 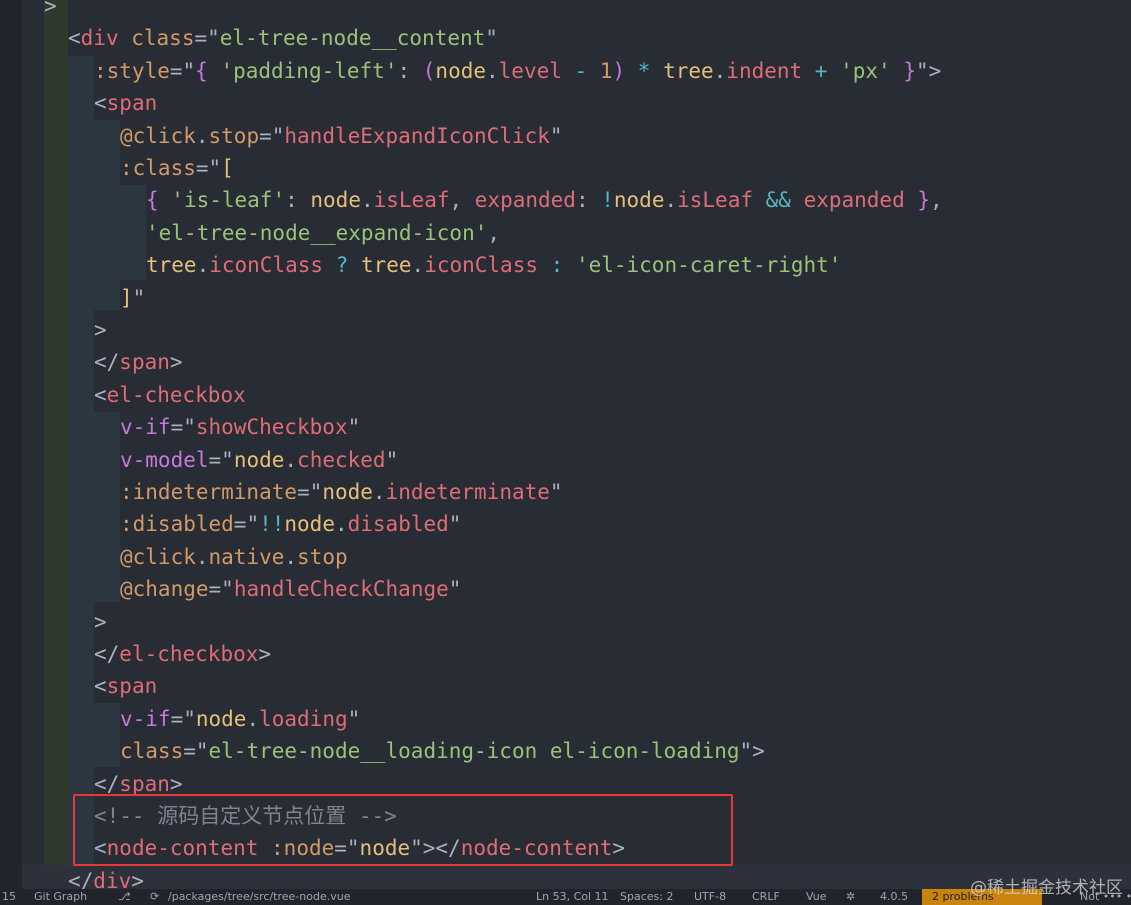 I want to click on code-token: 'px', so click(x=865, y=70).